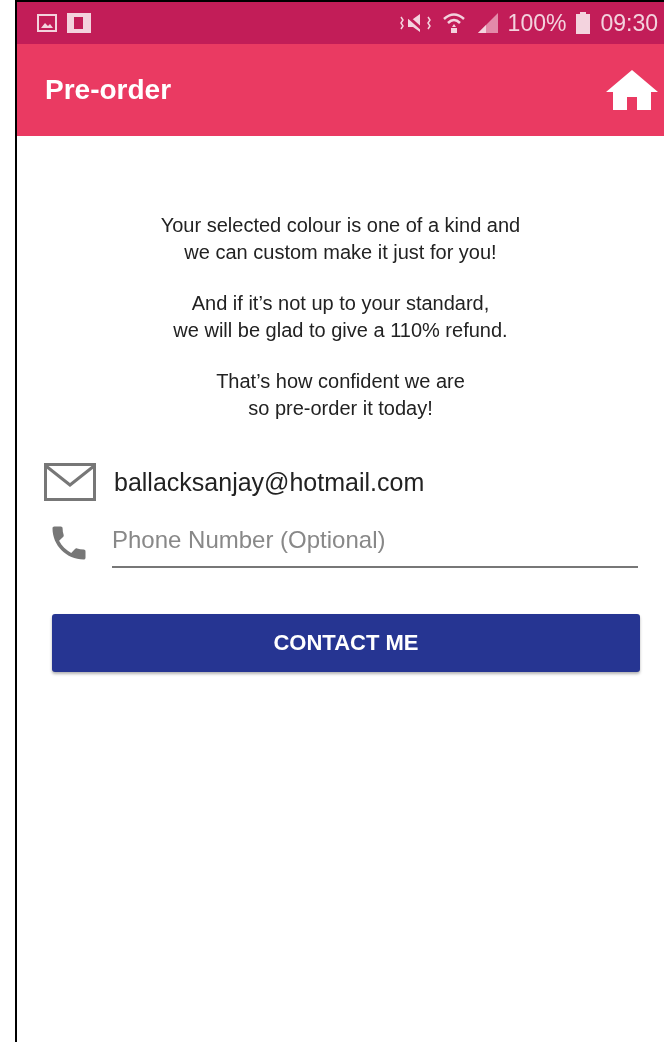  What do you see at coordinates (632, 90) in the screenshot?
I see `home-icon` at bounding box center [632, 90].